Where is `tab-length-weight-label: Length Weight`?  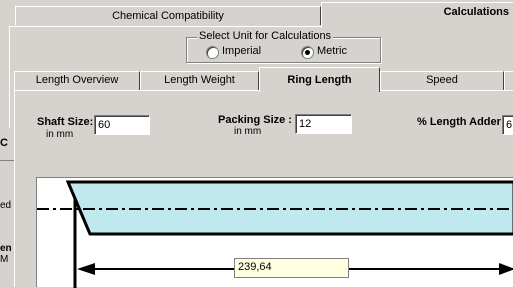 tab-length-weight-label: Length Weight is located at coordinates (199, 80).